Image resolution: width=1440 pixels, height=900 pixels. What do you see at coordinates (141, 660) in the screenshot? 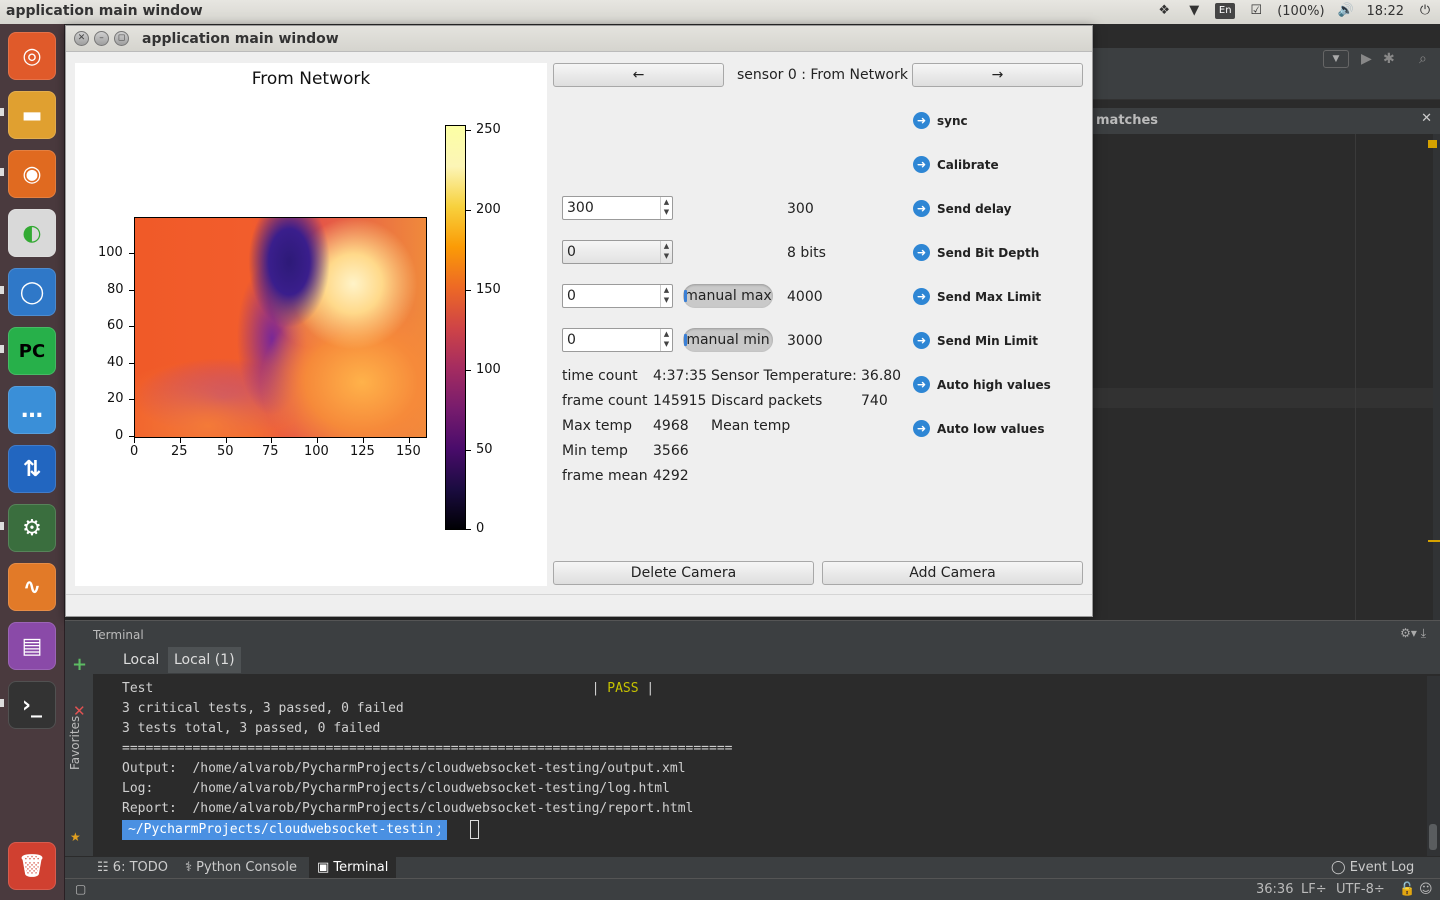
I see `tab-local: Local` at bounding box center [141, 660].